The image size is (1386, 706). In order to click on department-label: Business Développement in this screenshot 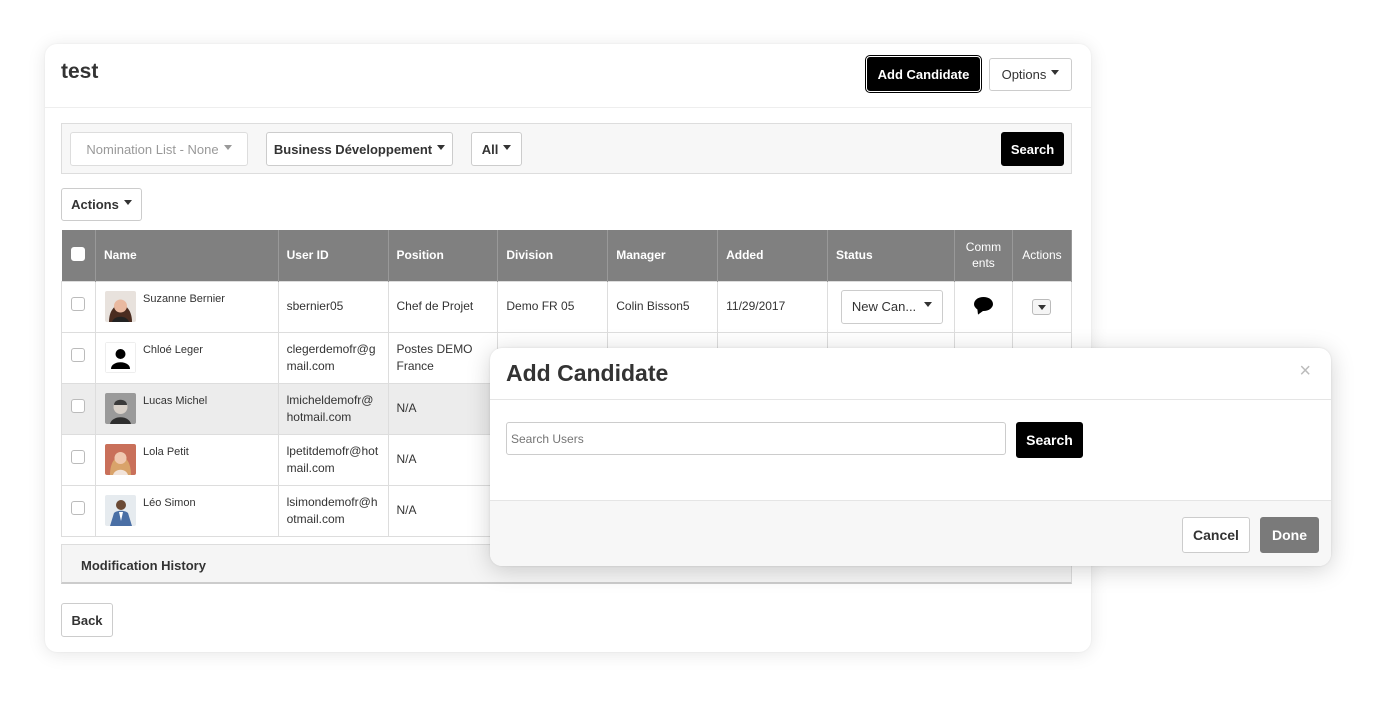, I will do `click(353, 149)`.